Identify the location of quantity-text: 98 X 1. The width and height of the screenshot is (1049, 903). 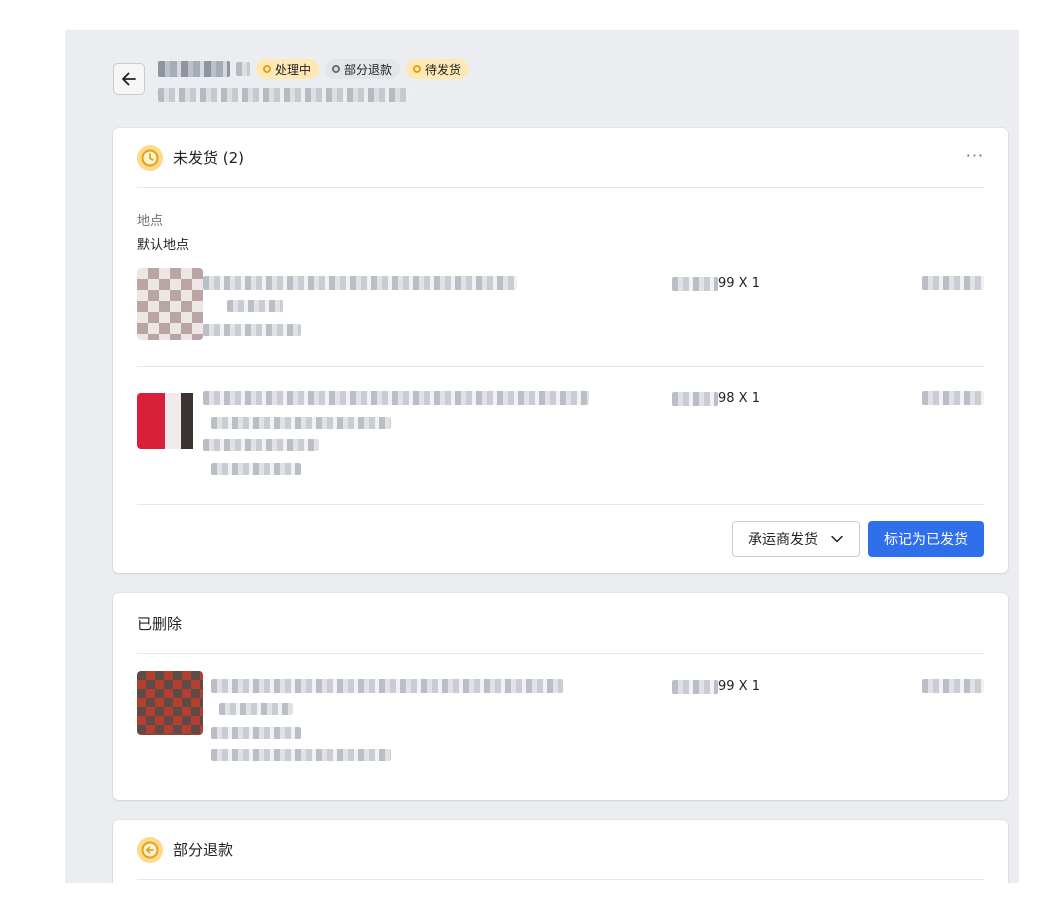
(739, 398).